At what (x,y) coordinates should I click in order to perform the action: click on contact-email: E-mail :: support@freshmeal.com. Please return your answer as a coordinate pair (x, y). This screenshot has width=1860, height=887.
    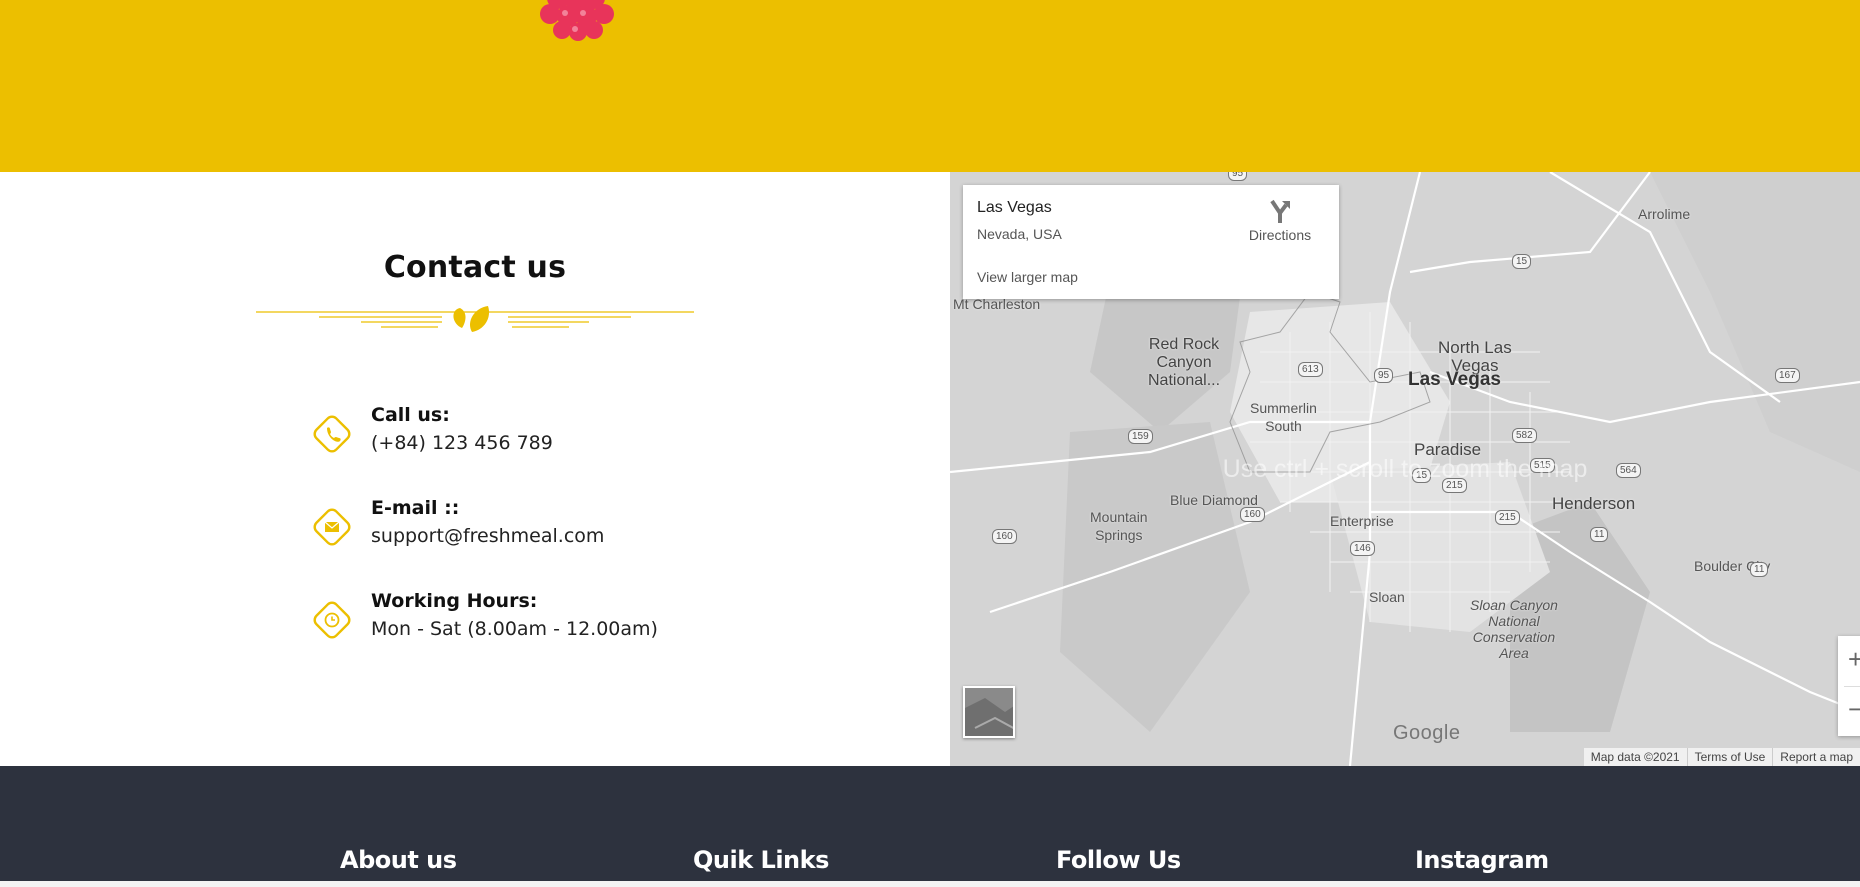
    Looking at the image, I should click on (516, 536).